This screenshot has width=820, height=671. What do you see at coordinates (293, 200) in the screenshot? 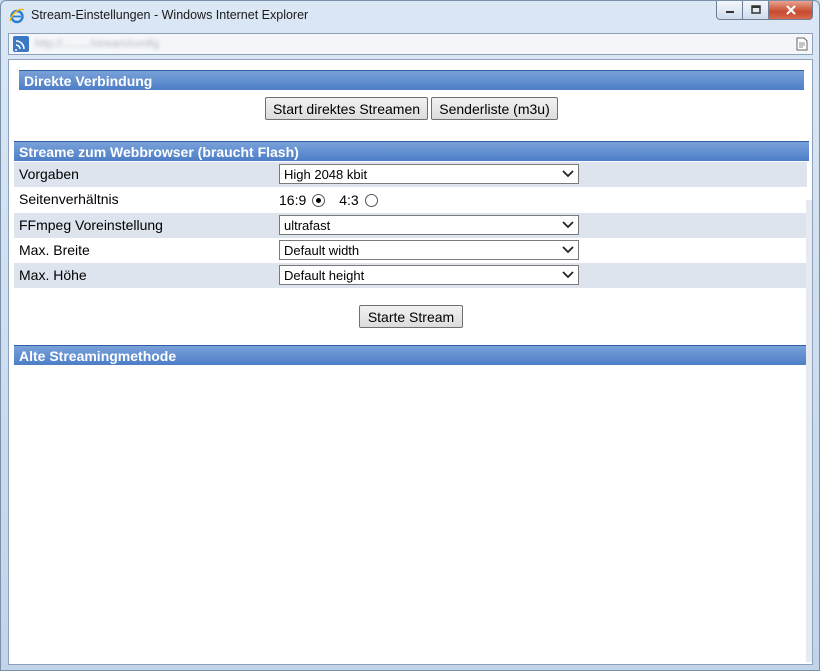
I see `aspect-16-9-label: 16:9` at bounding box center [293, 200].